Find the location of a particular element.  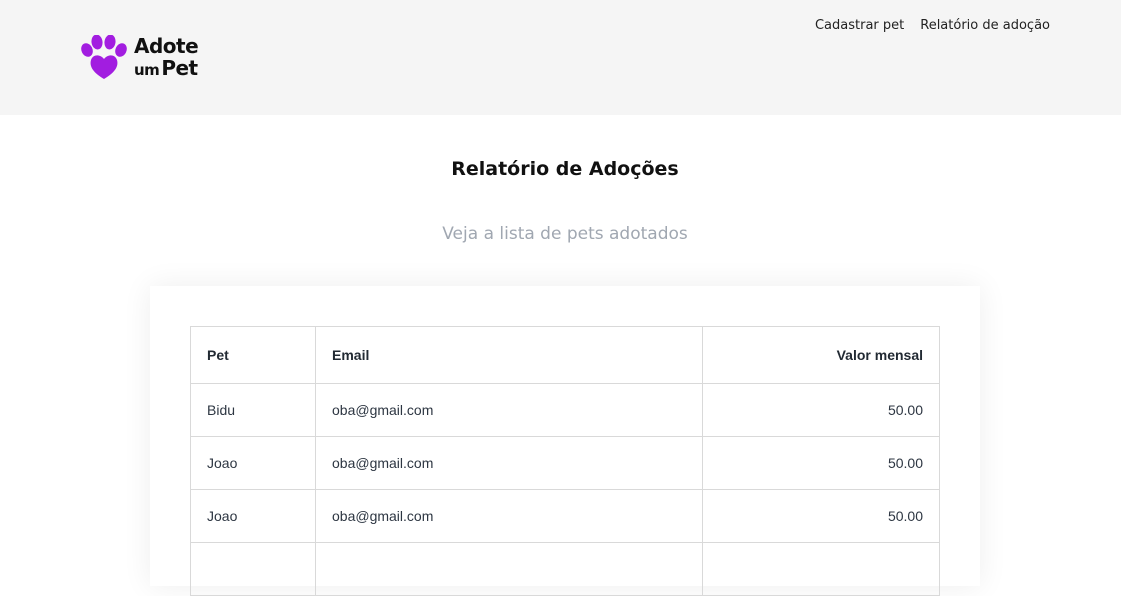

logo-line2: um Pet is located at coordinates (166, 69).